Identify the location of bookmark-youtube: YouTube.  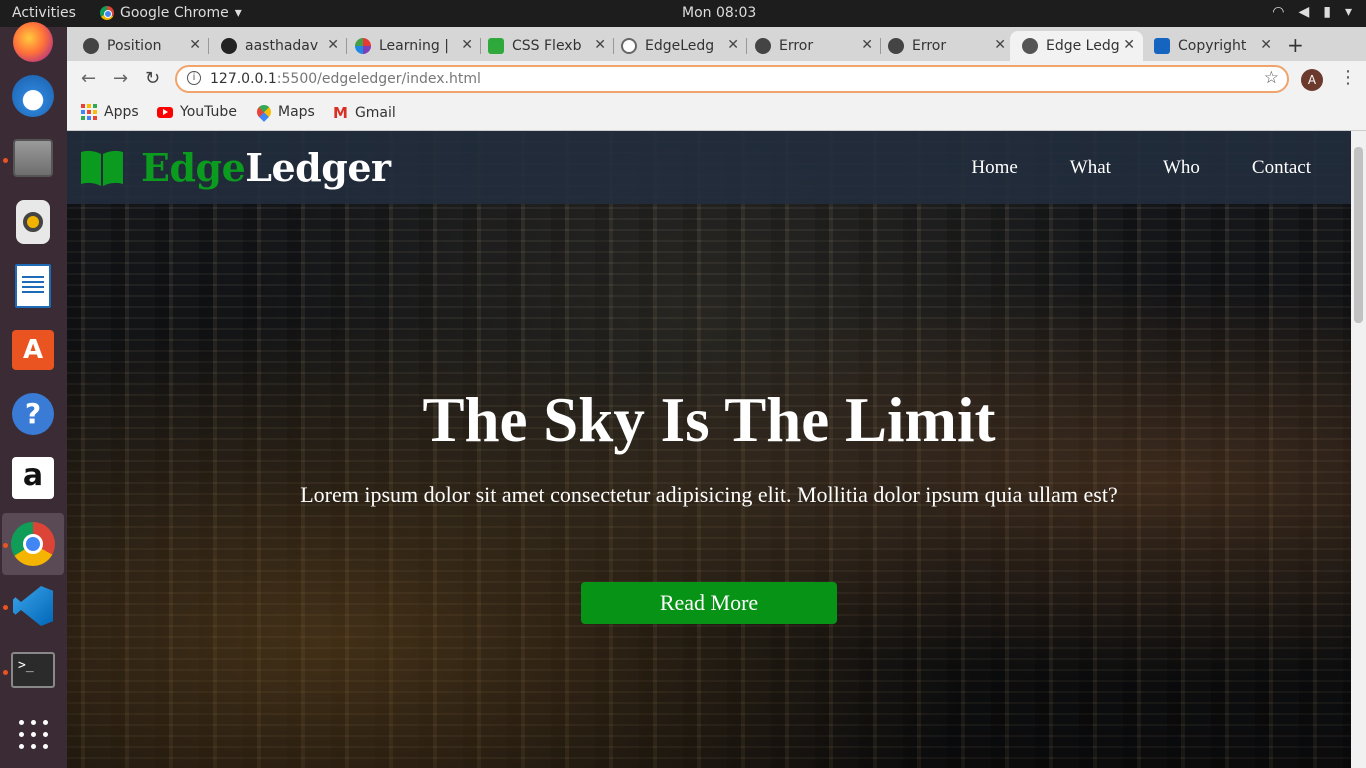
(197, 112).